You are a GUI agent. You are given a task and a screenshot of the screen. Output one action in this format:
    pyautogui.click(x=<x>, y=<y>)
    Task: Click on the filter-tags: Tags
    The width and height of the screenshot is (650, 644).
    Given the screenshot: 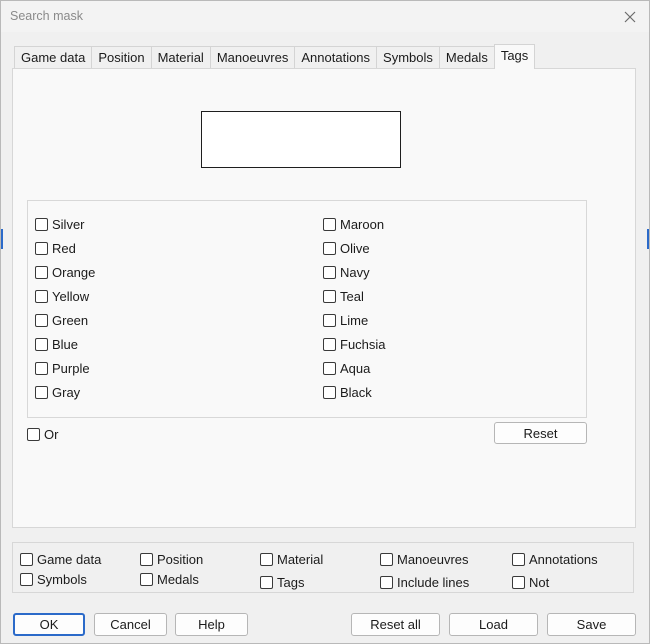 What is the action you would take?
    pyautogui.click(x=282, y=582)
    